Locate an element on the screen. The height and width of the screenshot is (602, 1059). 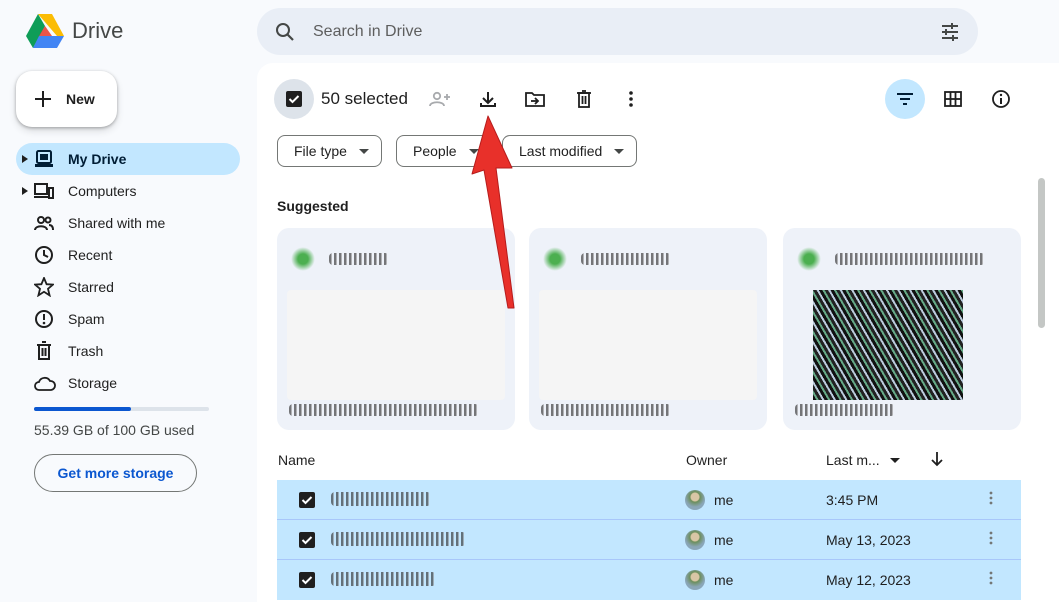
storage-used-text: 55.39 GB of 100 GB used is located at coordinates (114, 430).